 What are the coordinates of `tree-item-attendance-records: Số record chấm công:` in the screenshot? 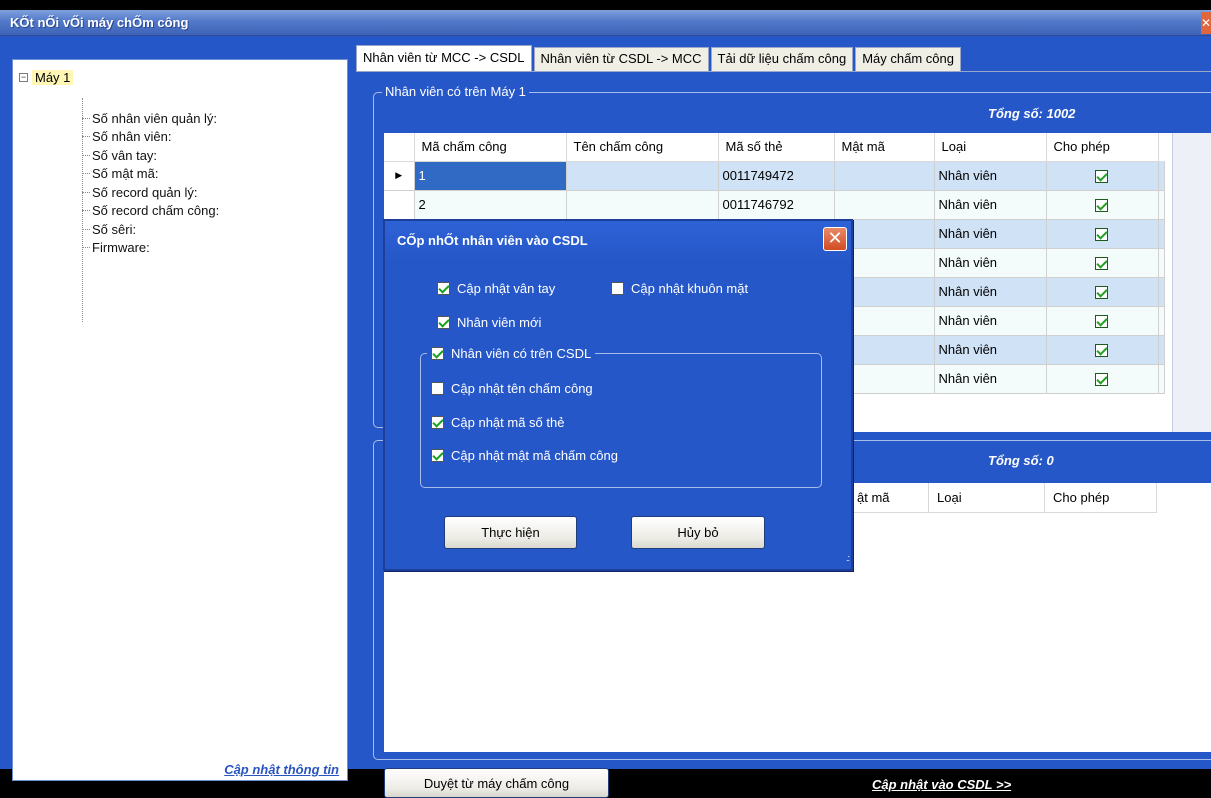 It's located at (150, 210).